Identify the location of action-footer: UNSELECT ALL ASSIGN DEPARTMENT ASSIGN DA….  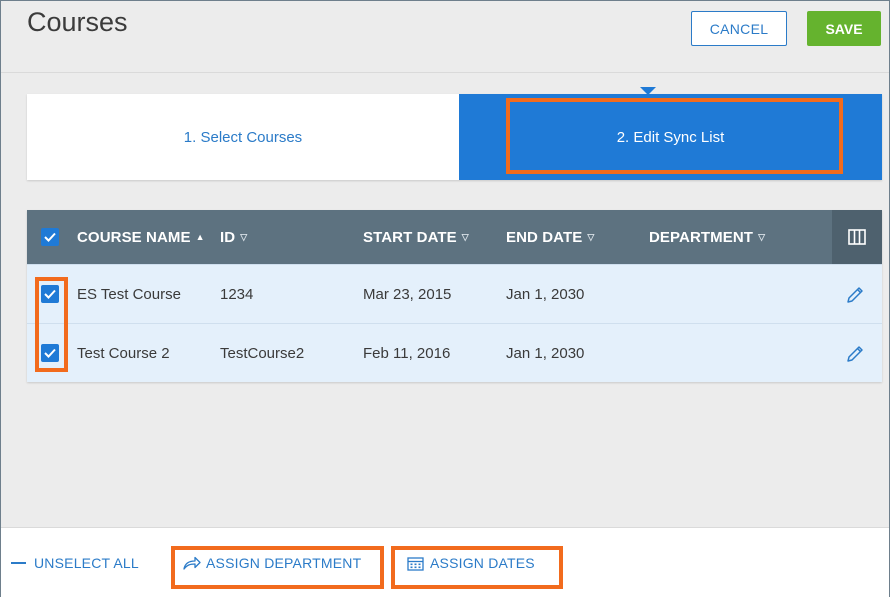
(445, 562).